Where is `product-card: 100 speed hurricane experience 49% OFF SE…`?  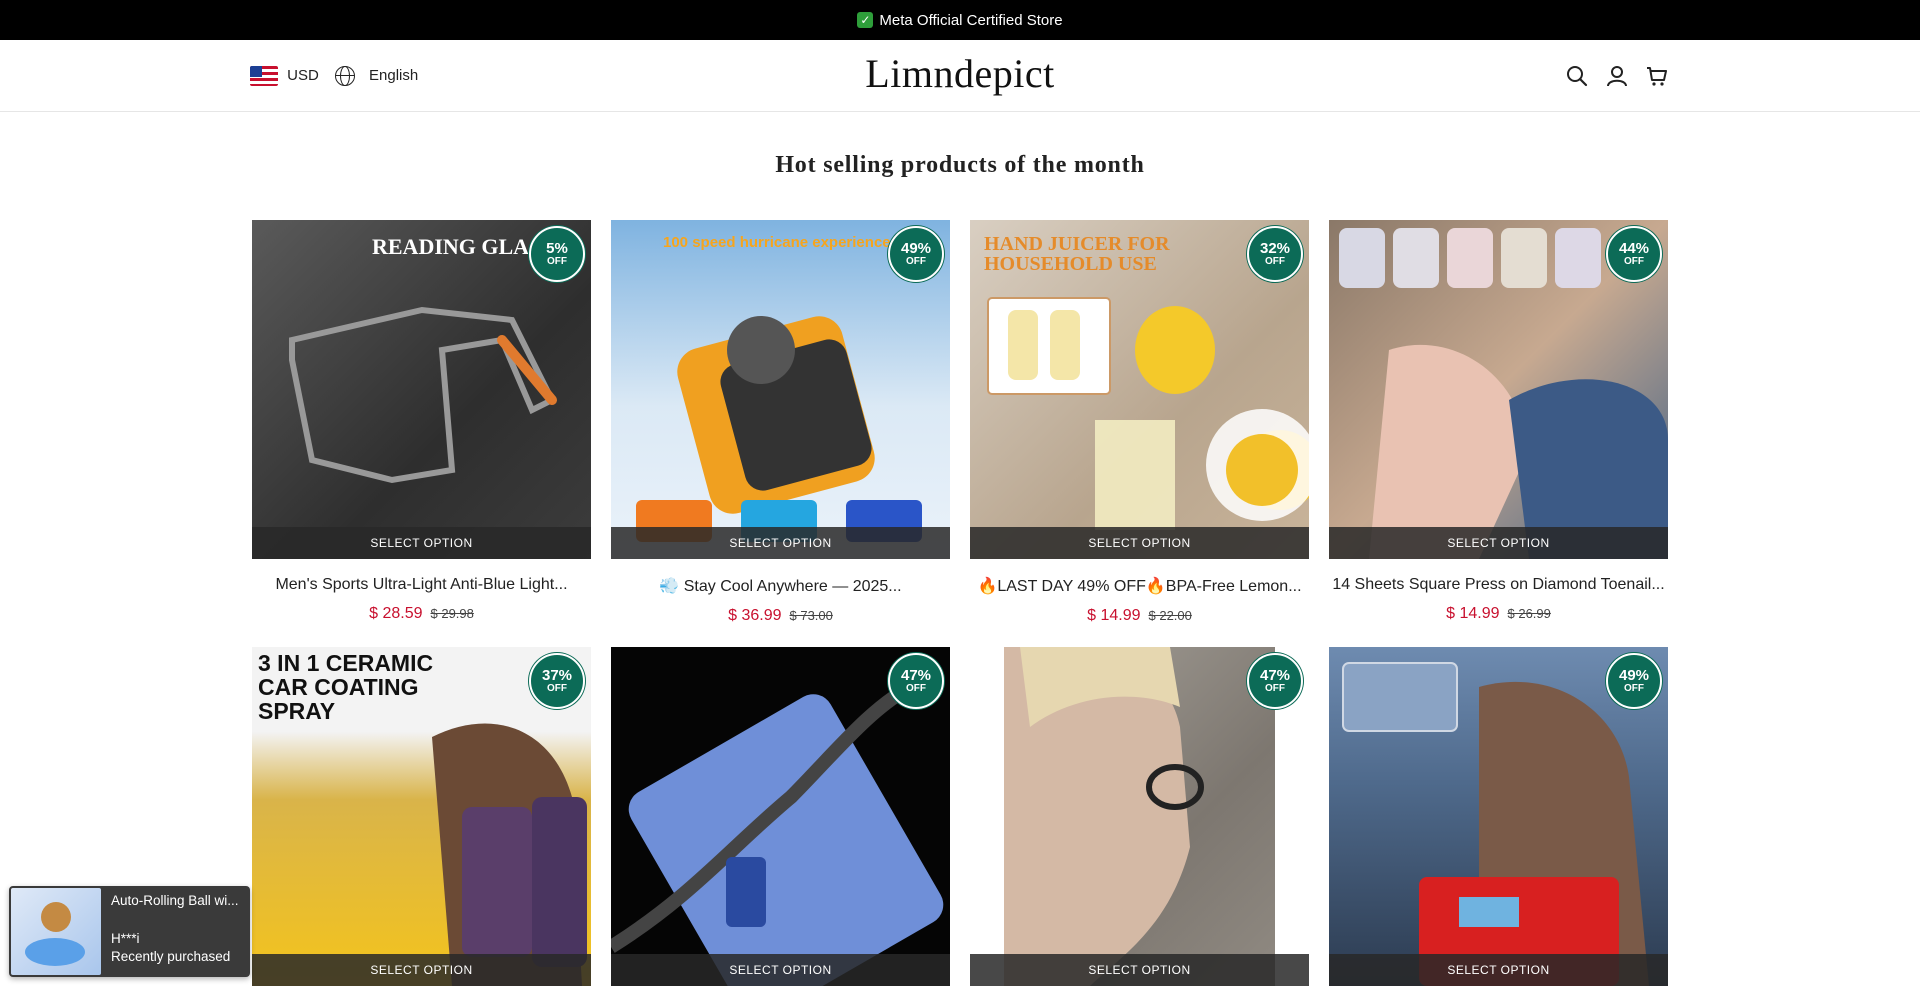
product-card: 100 speed hurricane experience 49% OFF SE… is located at coordinates (780, 422).